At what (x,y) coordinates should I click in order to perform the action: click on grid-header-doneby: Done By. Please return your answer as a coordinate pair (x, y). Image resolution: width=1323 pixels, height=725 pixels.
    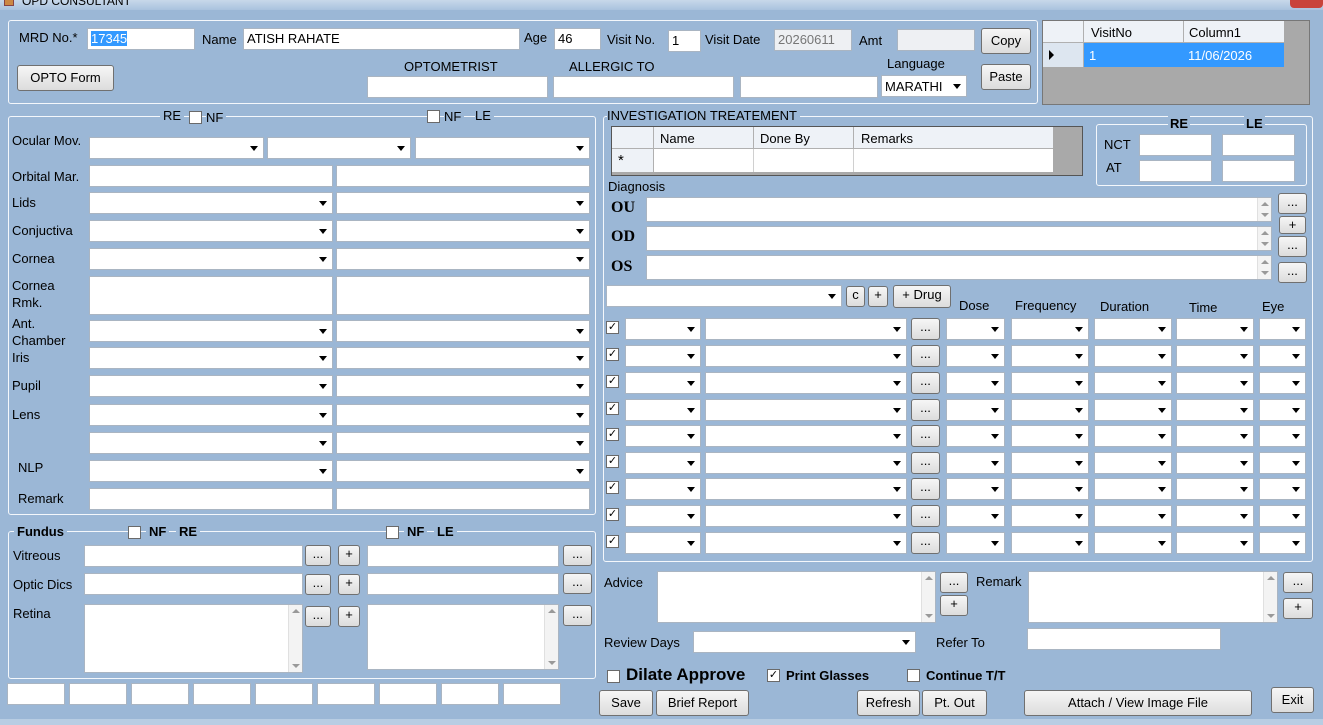
    Looking at the image, I should click on (804, 138).